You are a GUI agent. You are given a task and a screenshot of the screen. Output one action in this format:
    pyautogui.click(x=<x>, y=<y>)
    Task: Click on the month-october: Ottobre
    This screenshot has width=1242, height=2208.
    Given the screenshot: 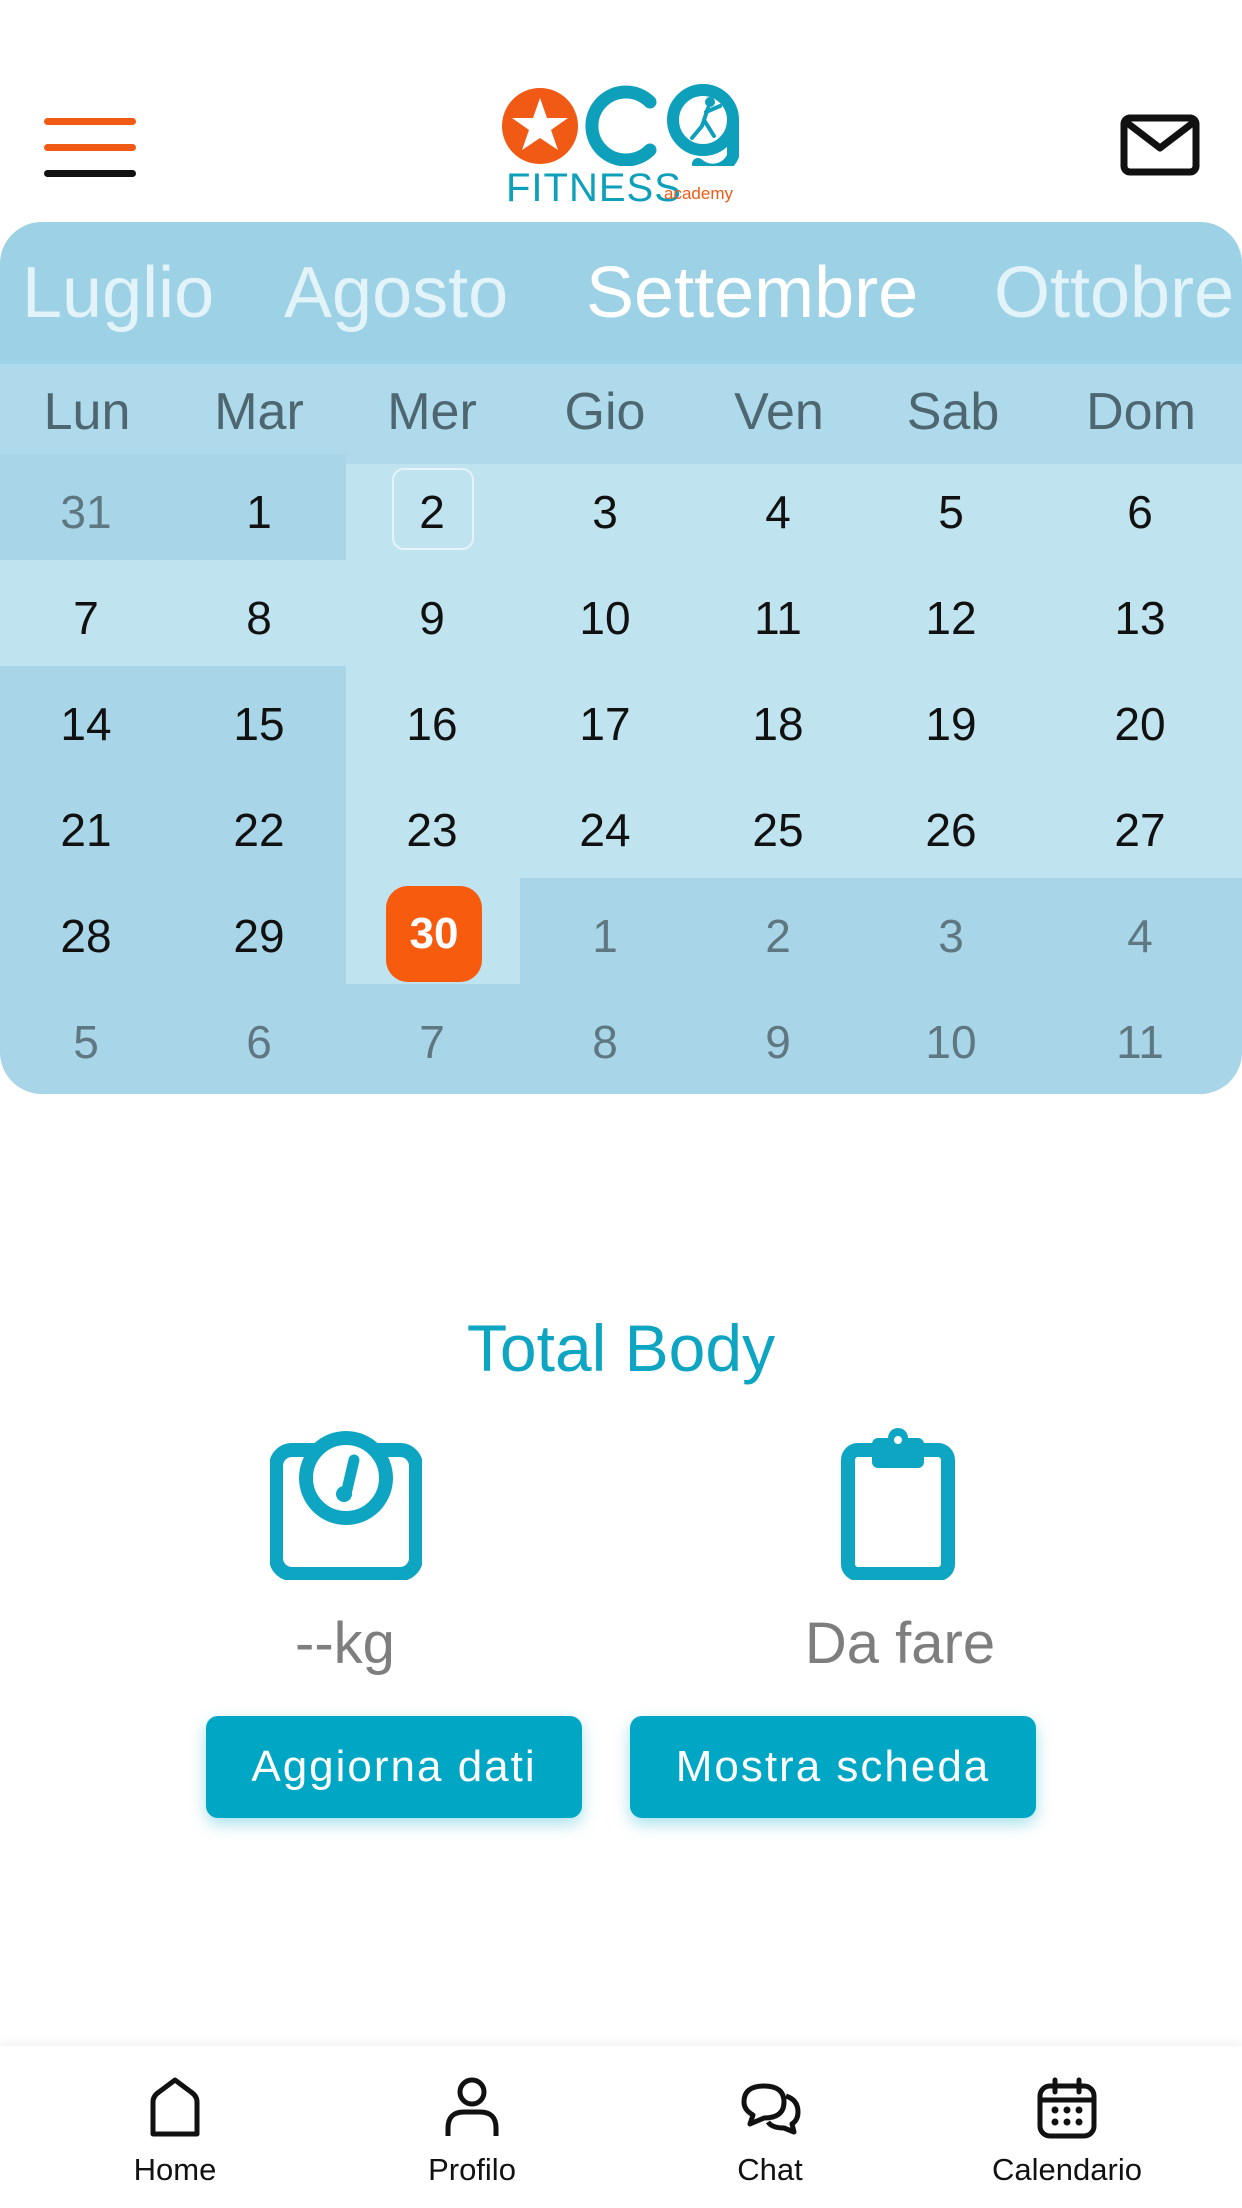 What is the action you would take?
    pyautogui.click(x=1114, y=293)
    